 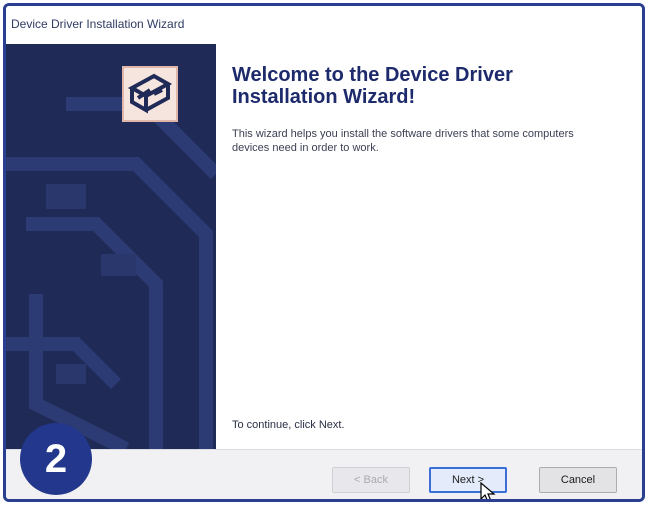 What do you see at coordinates (288, 425) in the screenshot?
I see `continue-instruction: To continue, click Next.` at bounding box center [288, 425].